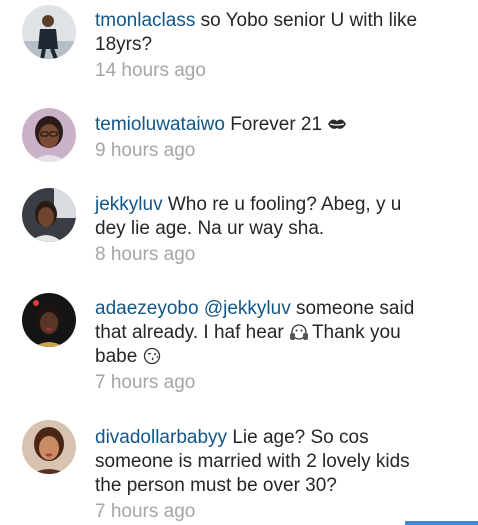 This screenshot has width=478, height=525. I want to click on comment-body: Forever 21, so click(276, 124).